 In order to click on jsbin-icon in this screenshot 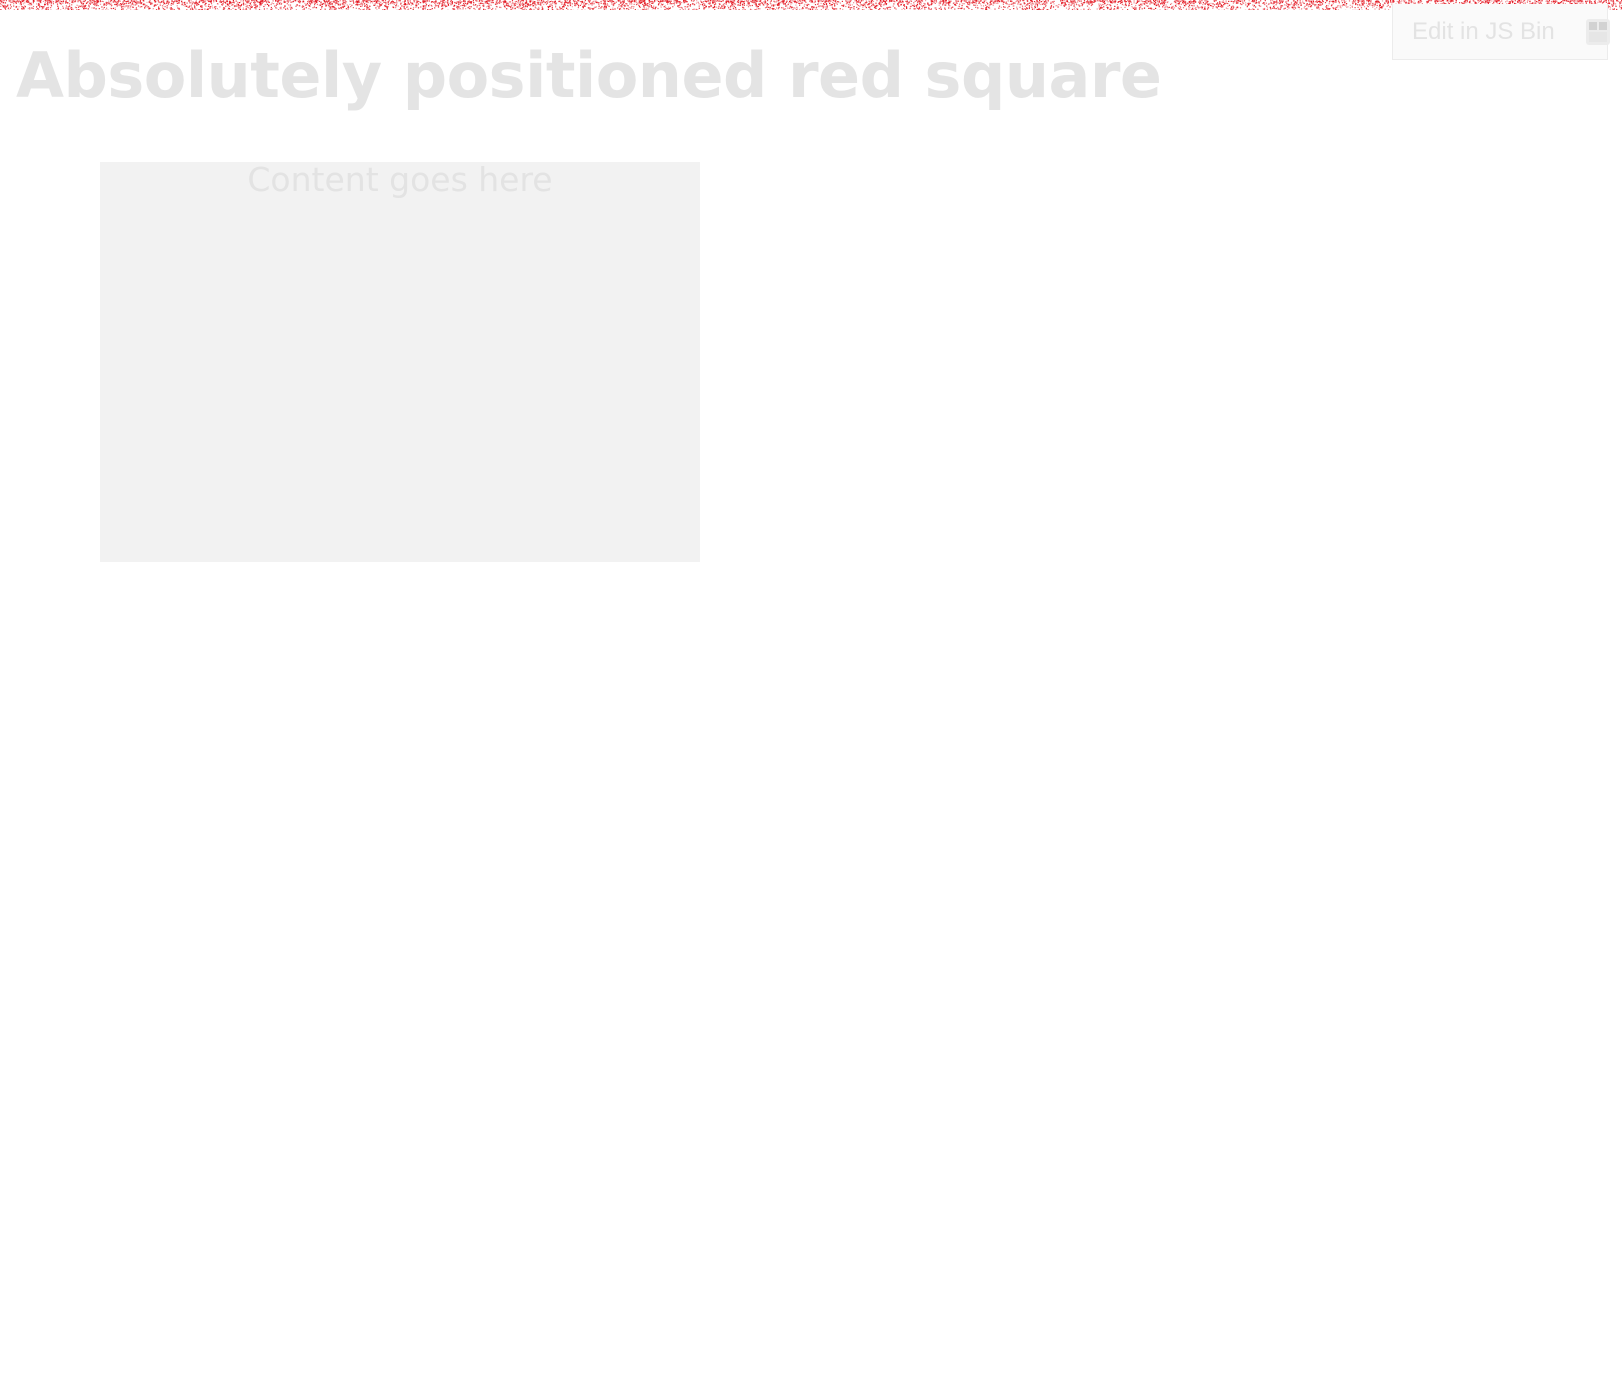, I will do `click(1598, 32)`.